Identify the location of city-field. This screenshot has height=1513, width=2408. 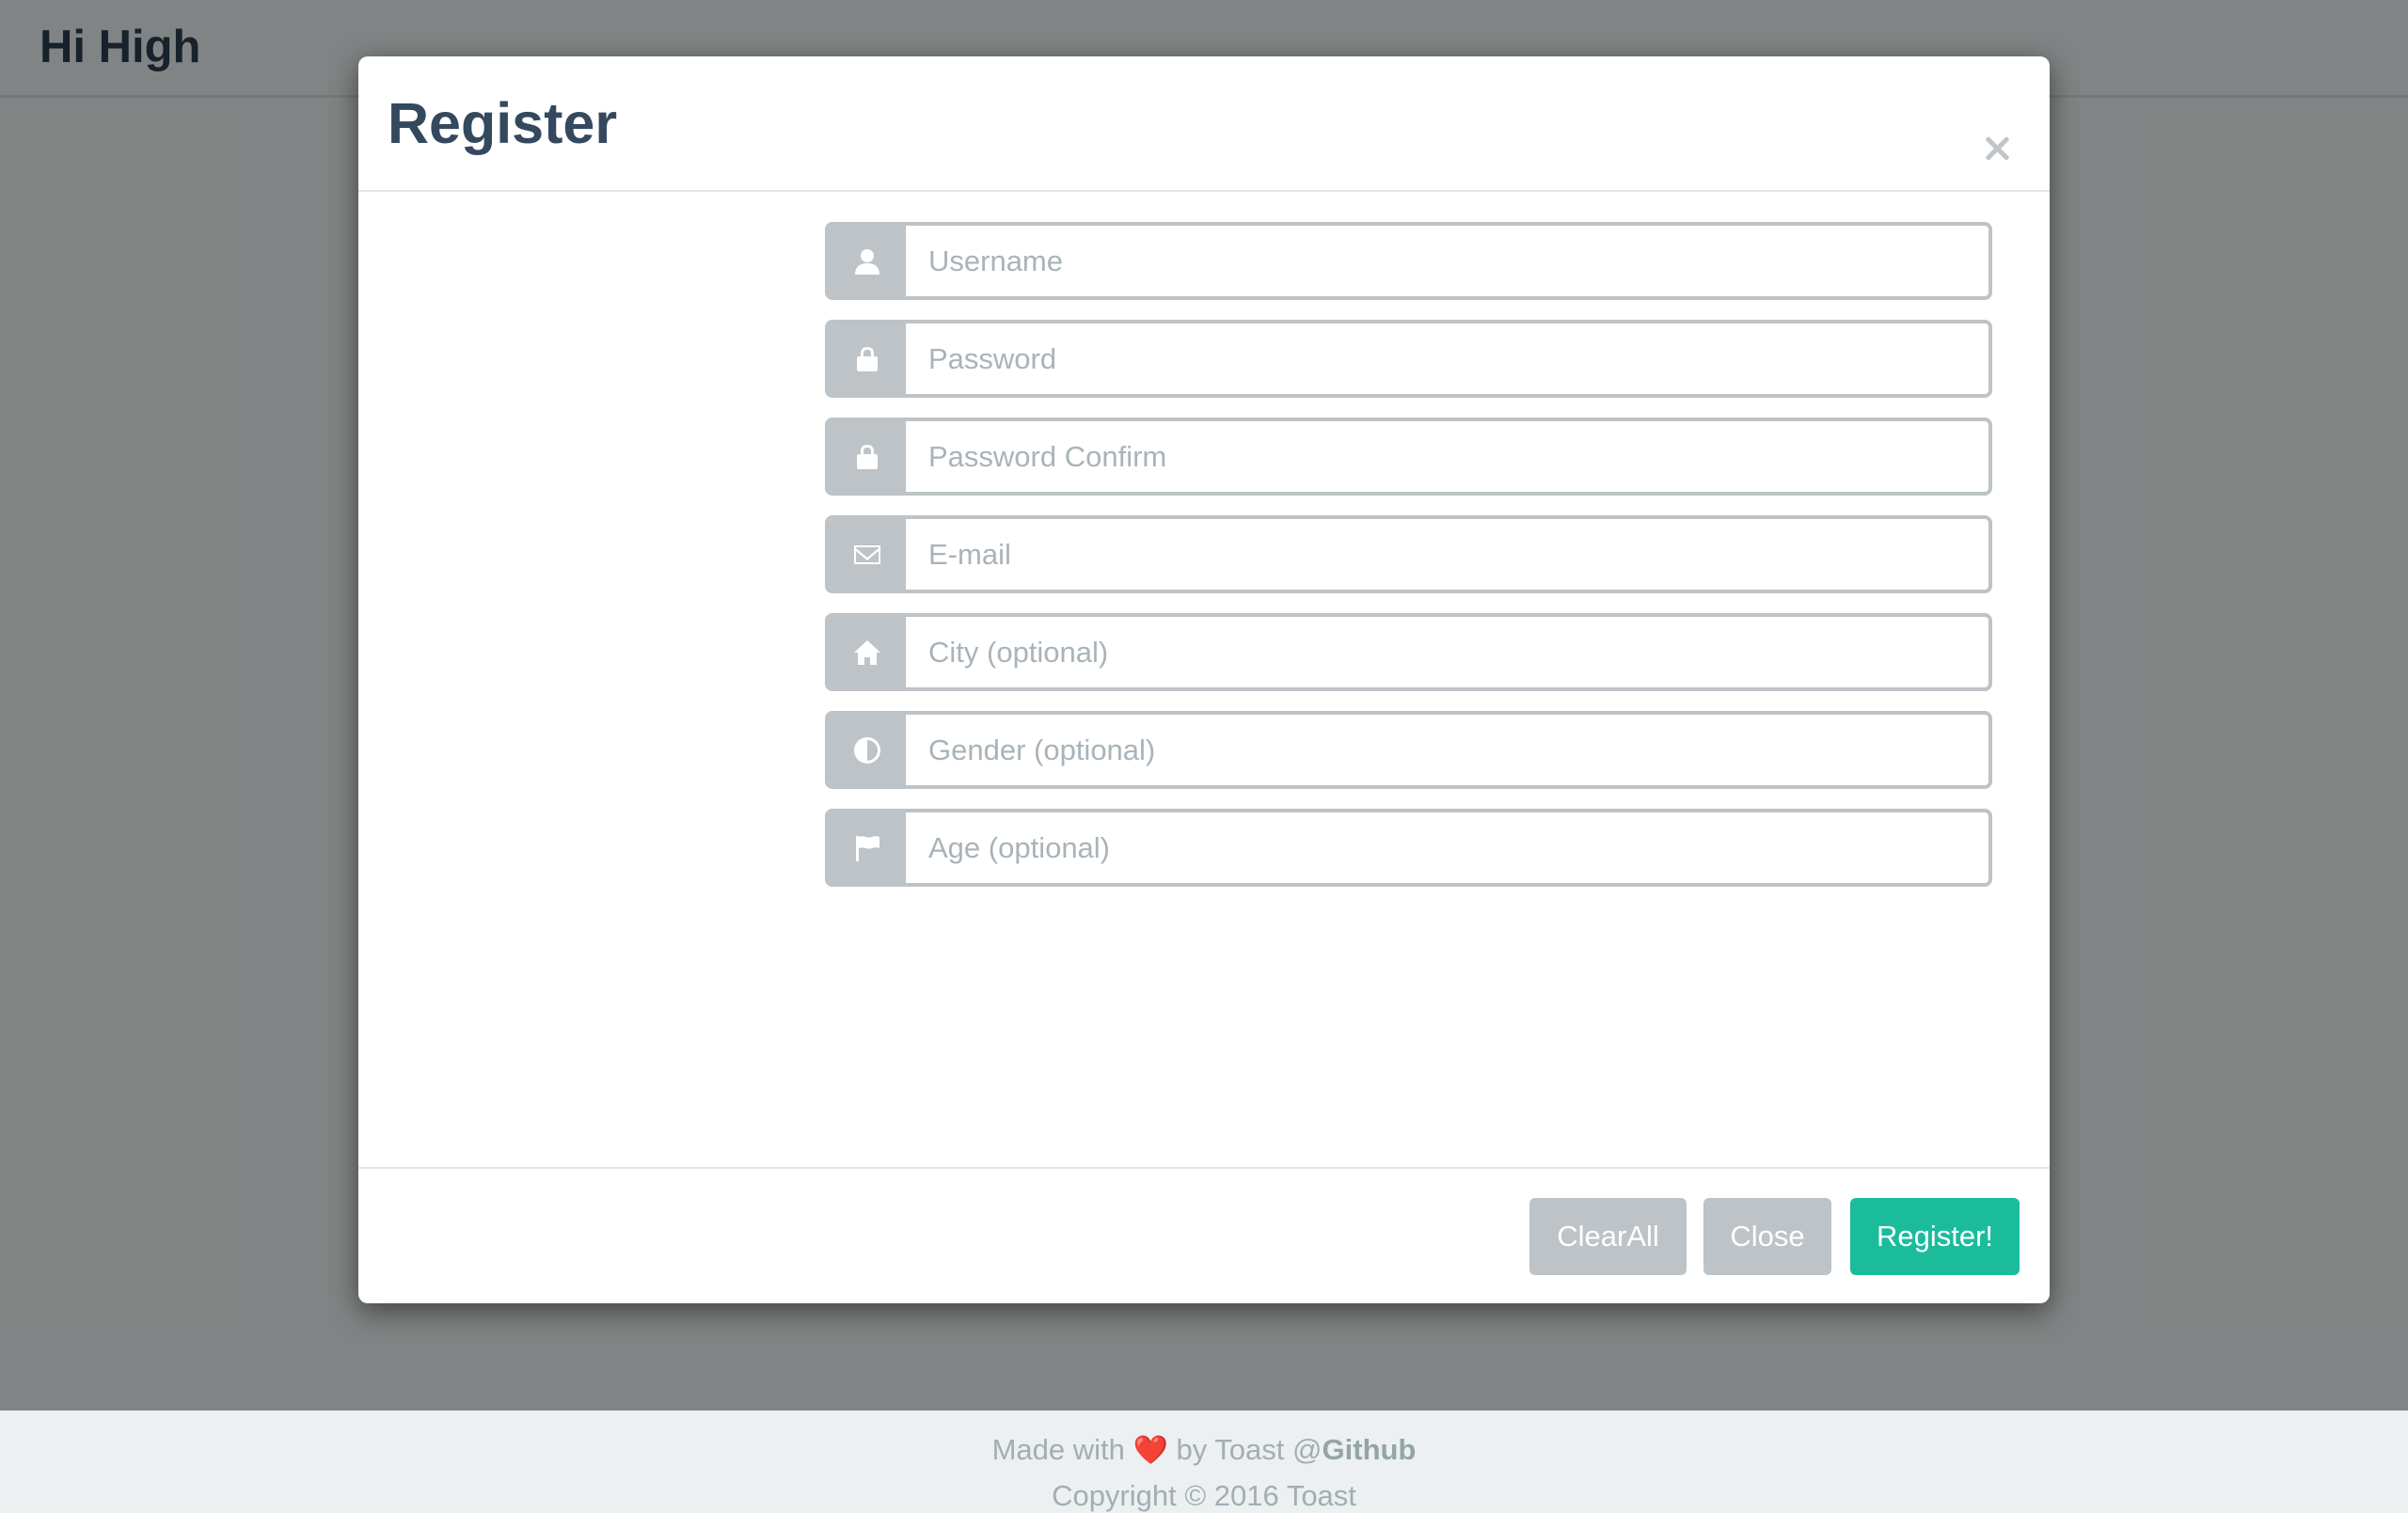
(1409, 652).